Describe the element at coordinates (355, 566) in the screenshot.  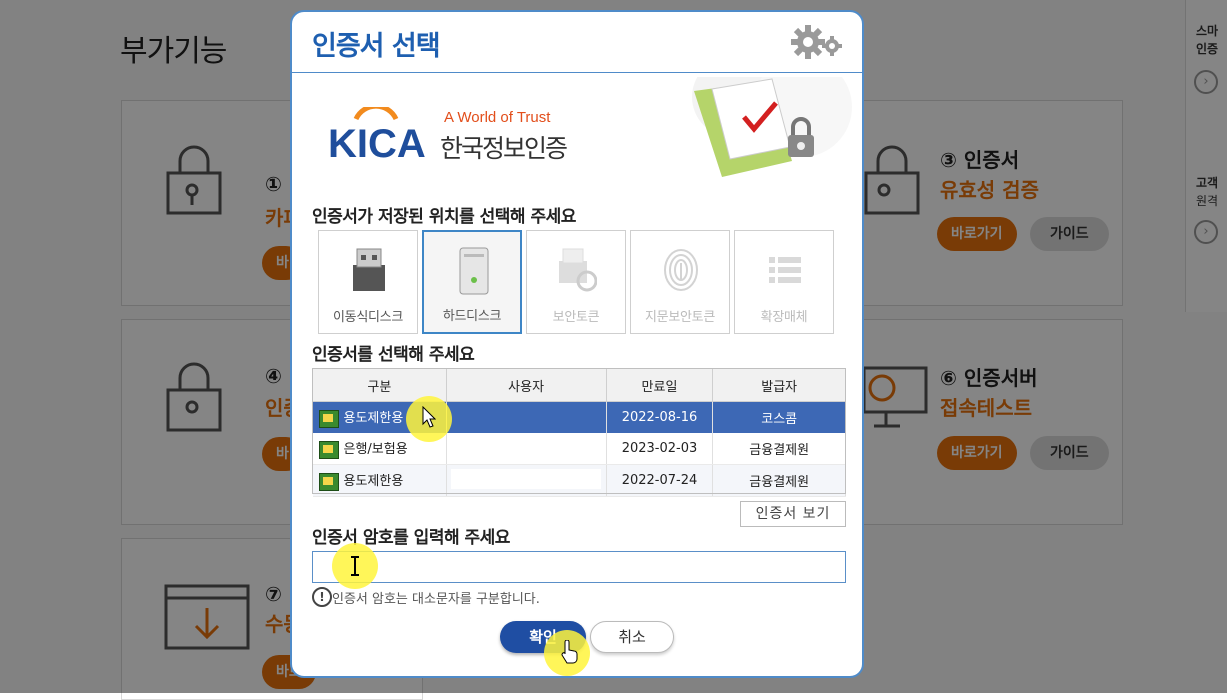
I see `text-cursor-icon` at that location.